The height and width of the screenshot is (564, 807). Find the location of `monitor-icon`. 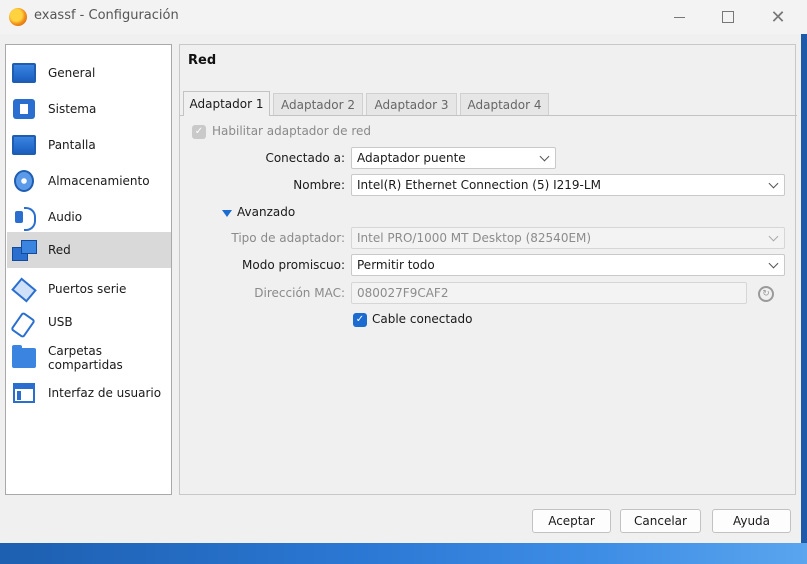

monitor-icon is located at coordinates (24, 73).